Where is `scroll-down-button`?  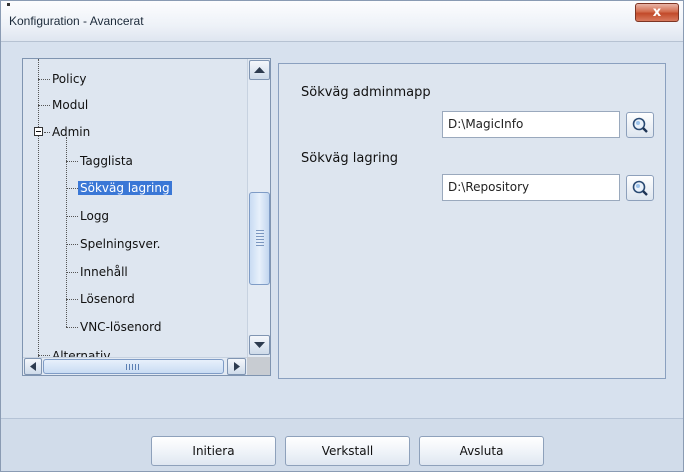 scroll-down-button is located at coordinates (259, 345).